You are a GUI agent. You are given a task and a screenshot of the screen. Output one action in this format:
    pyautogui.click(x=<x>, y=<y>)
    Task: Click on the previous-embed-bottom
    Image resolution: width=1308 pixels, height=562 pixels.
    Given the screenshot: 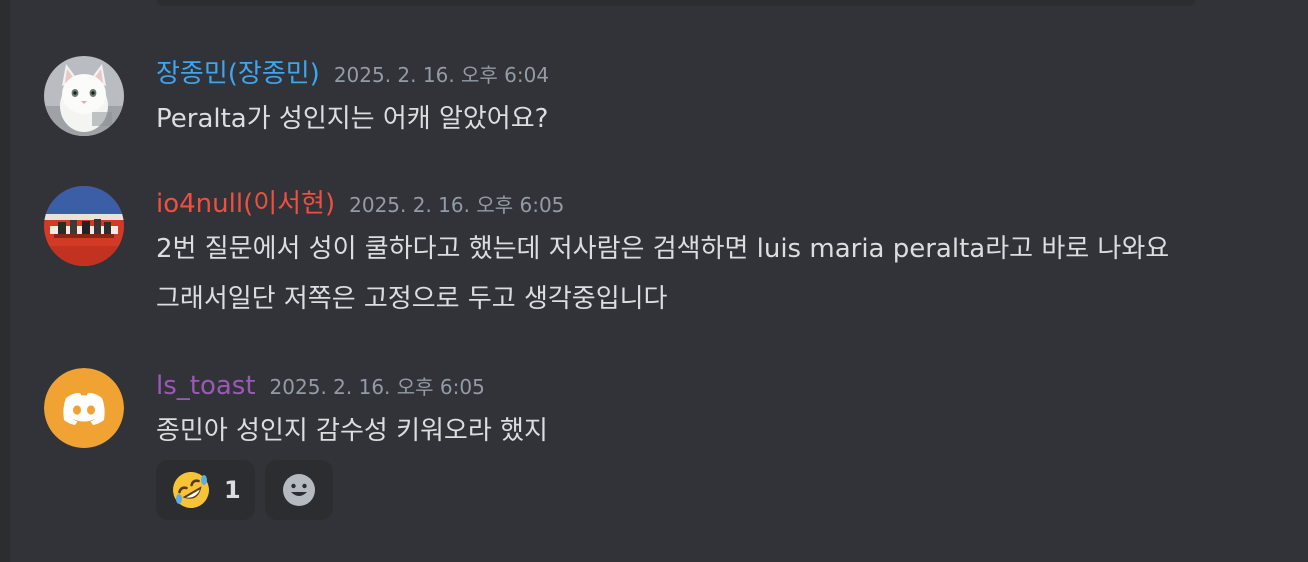 What is the action you would take?
    pyautogui.click(x=676, y=3)
    